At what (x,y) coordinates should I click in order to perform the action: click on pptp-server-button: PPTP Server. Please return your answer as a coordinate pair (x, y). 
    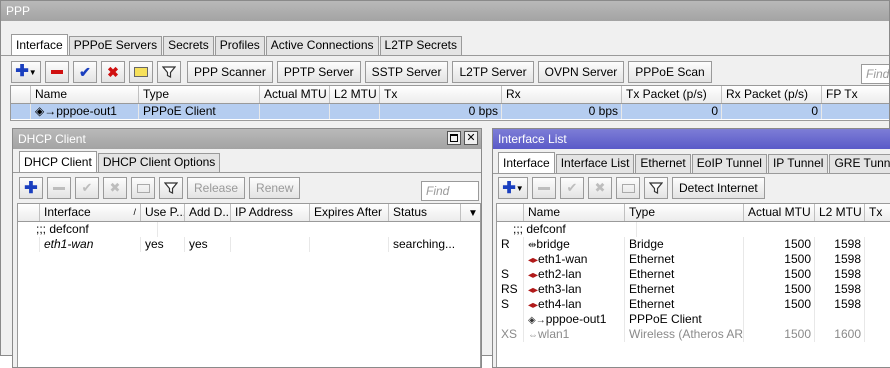
    Looking at the image, I should click on (318, 72).